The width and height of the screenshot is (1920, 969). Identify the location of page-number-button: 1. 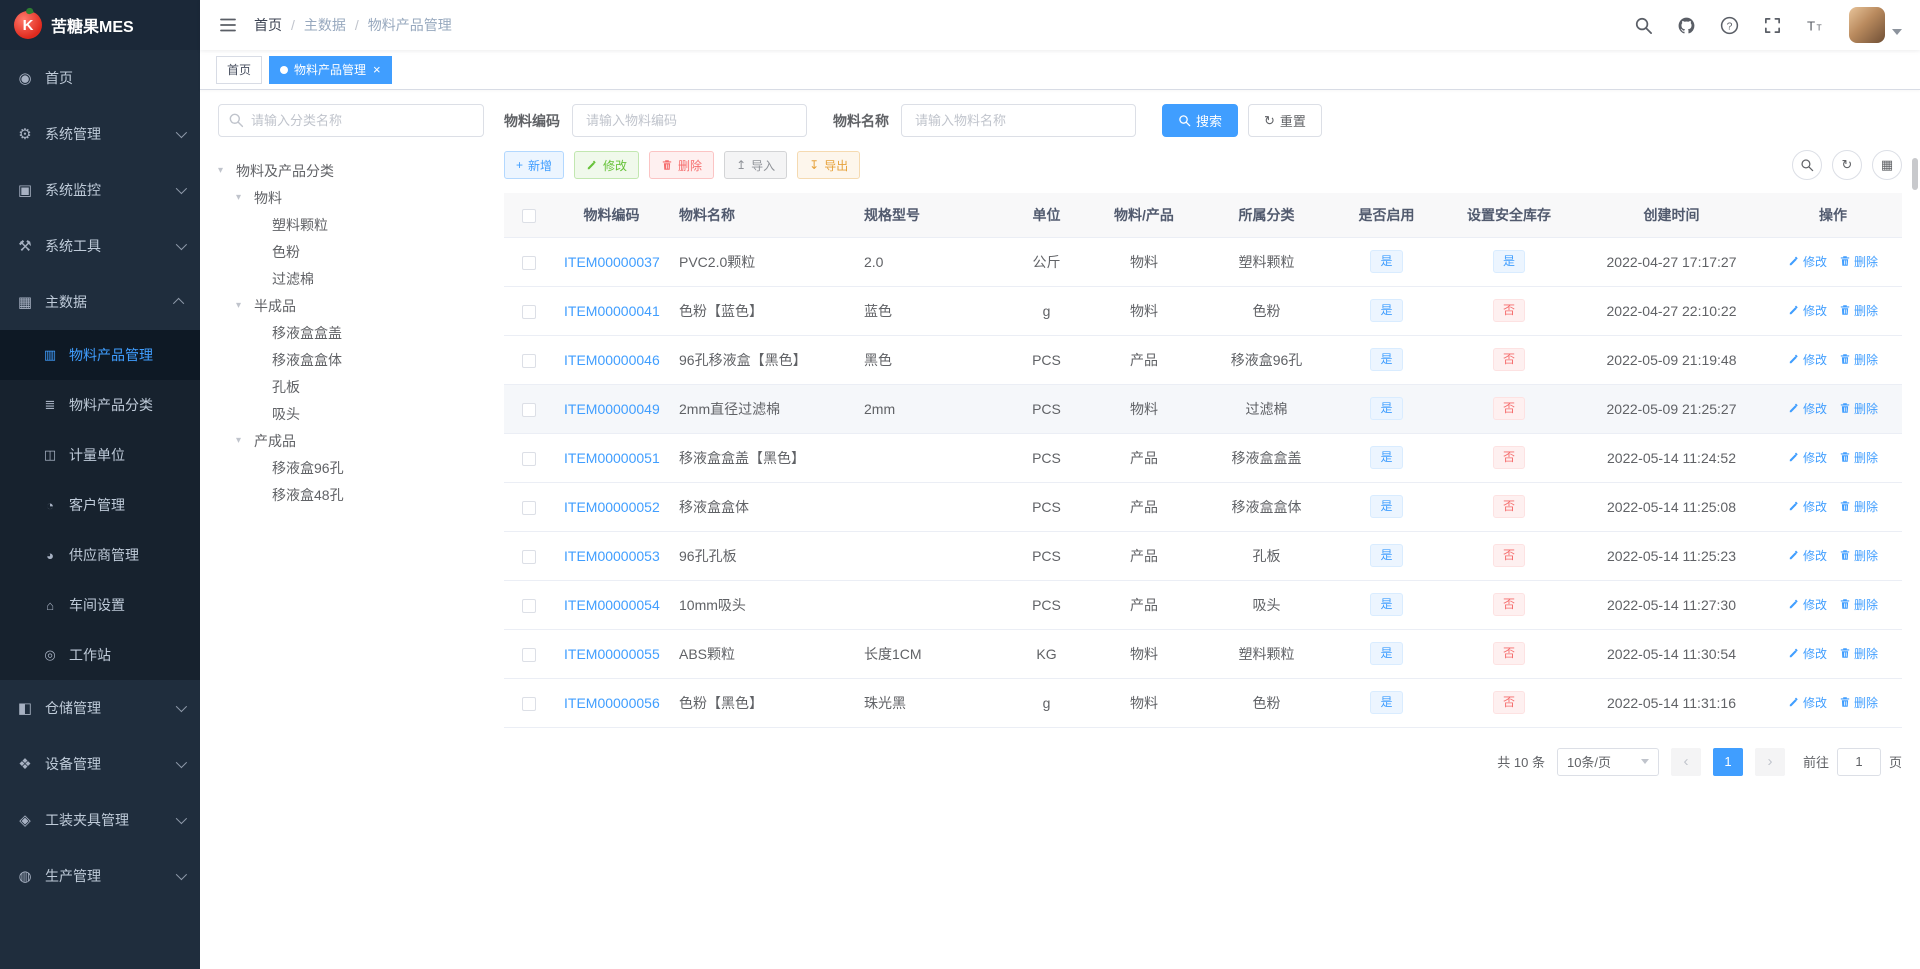
(1727, 761).